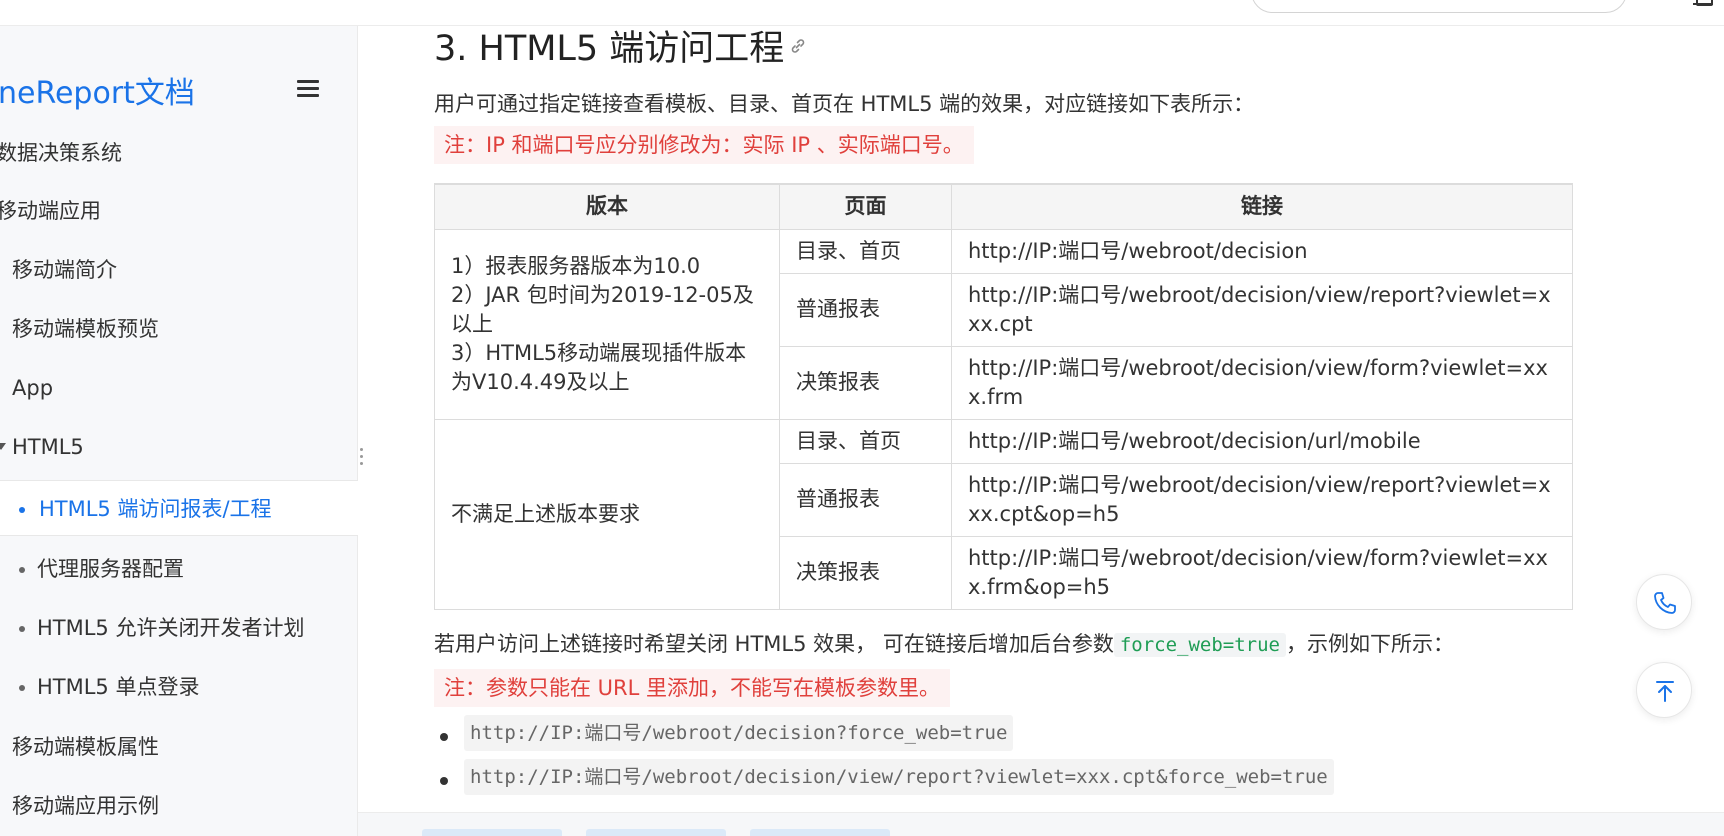 The image size is (1724, 836). Describe the element at coordinates (85, 747) in the screenshot. I see `sidebar-item-label: 移动端模板属性` at that location.